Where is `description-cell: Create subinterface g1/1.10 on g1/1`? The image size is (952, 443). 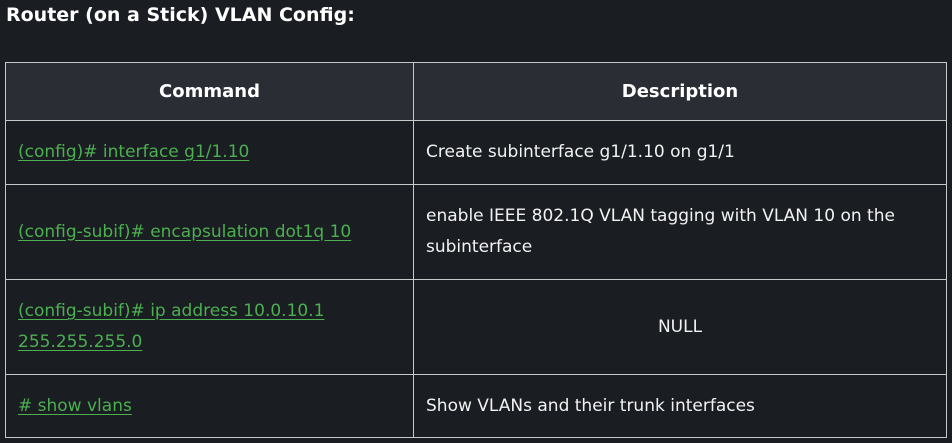 description-cell: Create subinterface g1/1.10 on g1/1 is located at coordinates (680, 152).